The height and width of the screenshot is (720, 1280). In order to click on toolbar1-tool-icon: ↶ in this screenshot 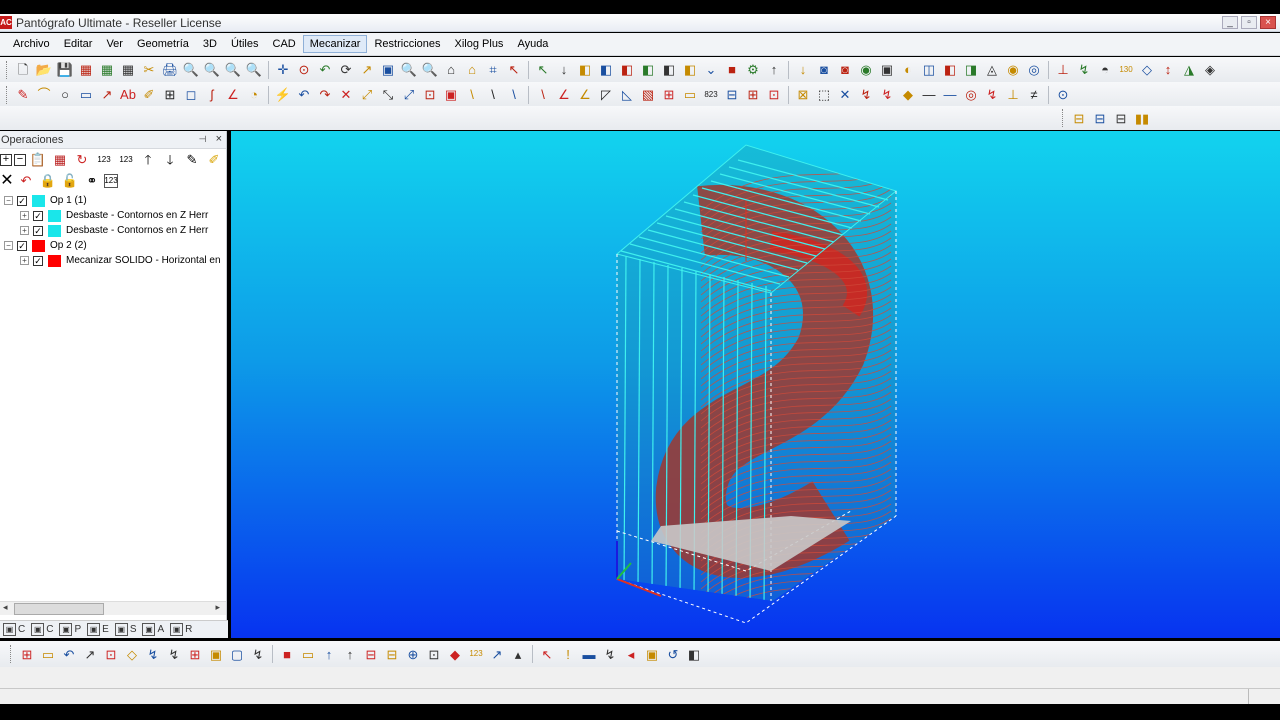, I will do `click(325, 70)`.